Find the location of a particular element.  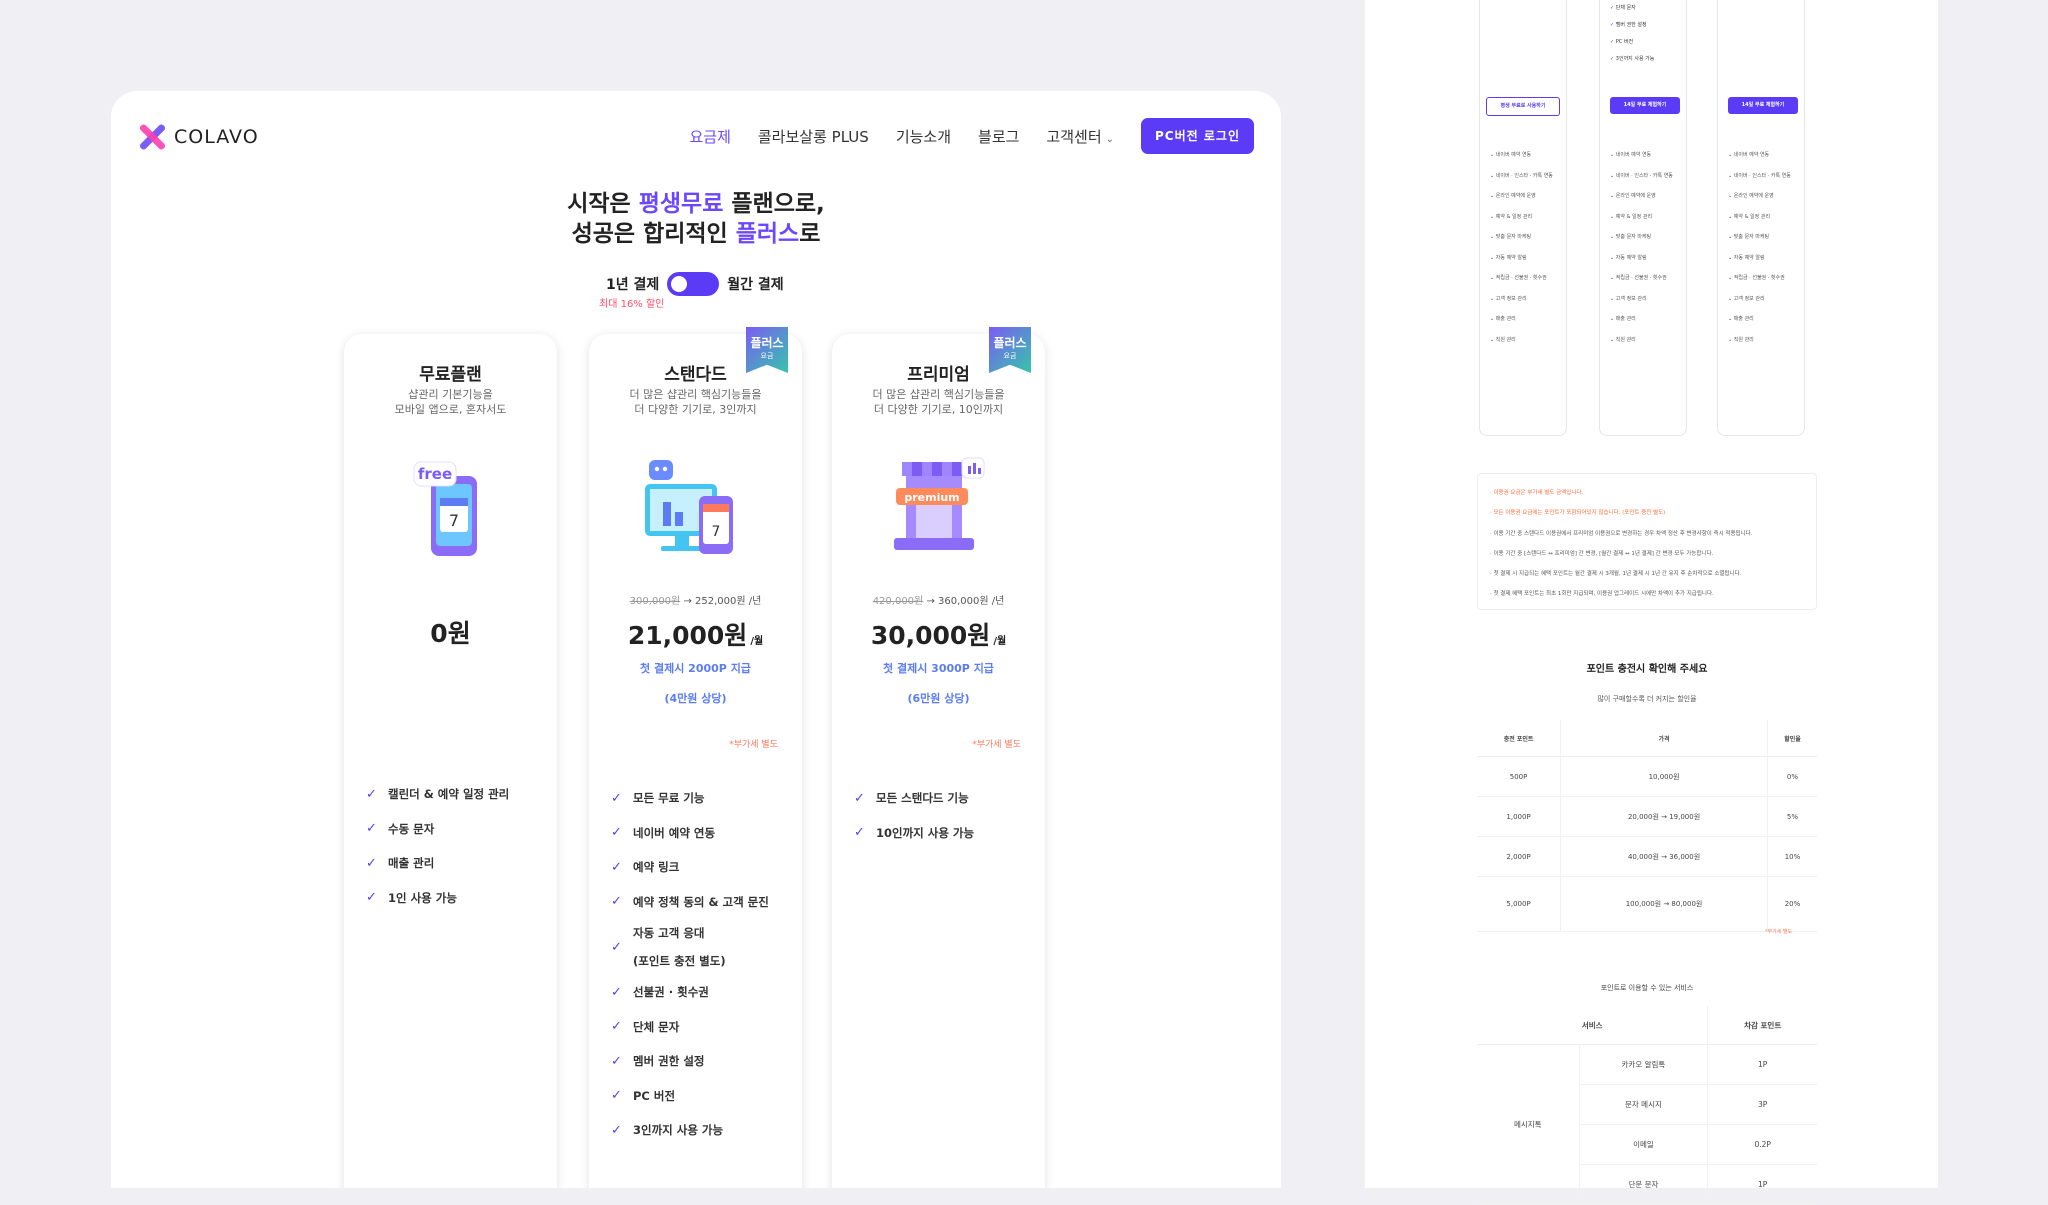

monthly-billing-label: 월간 결제 is located at coordinates (755, 284).